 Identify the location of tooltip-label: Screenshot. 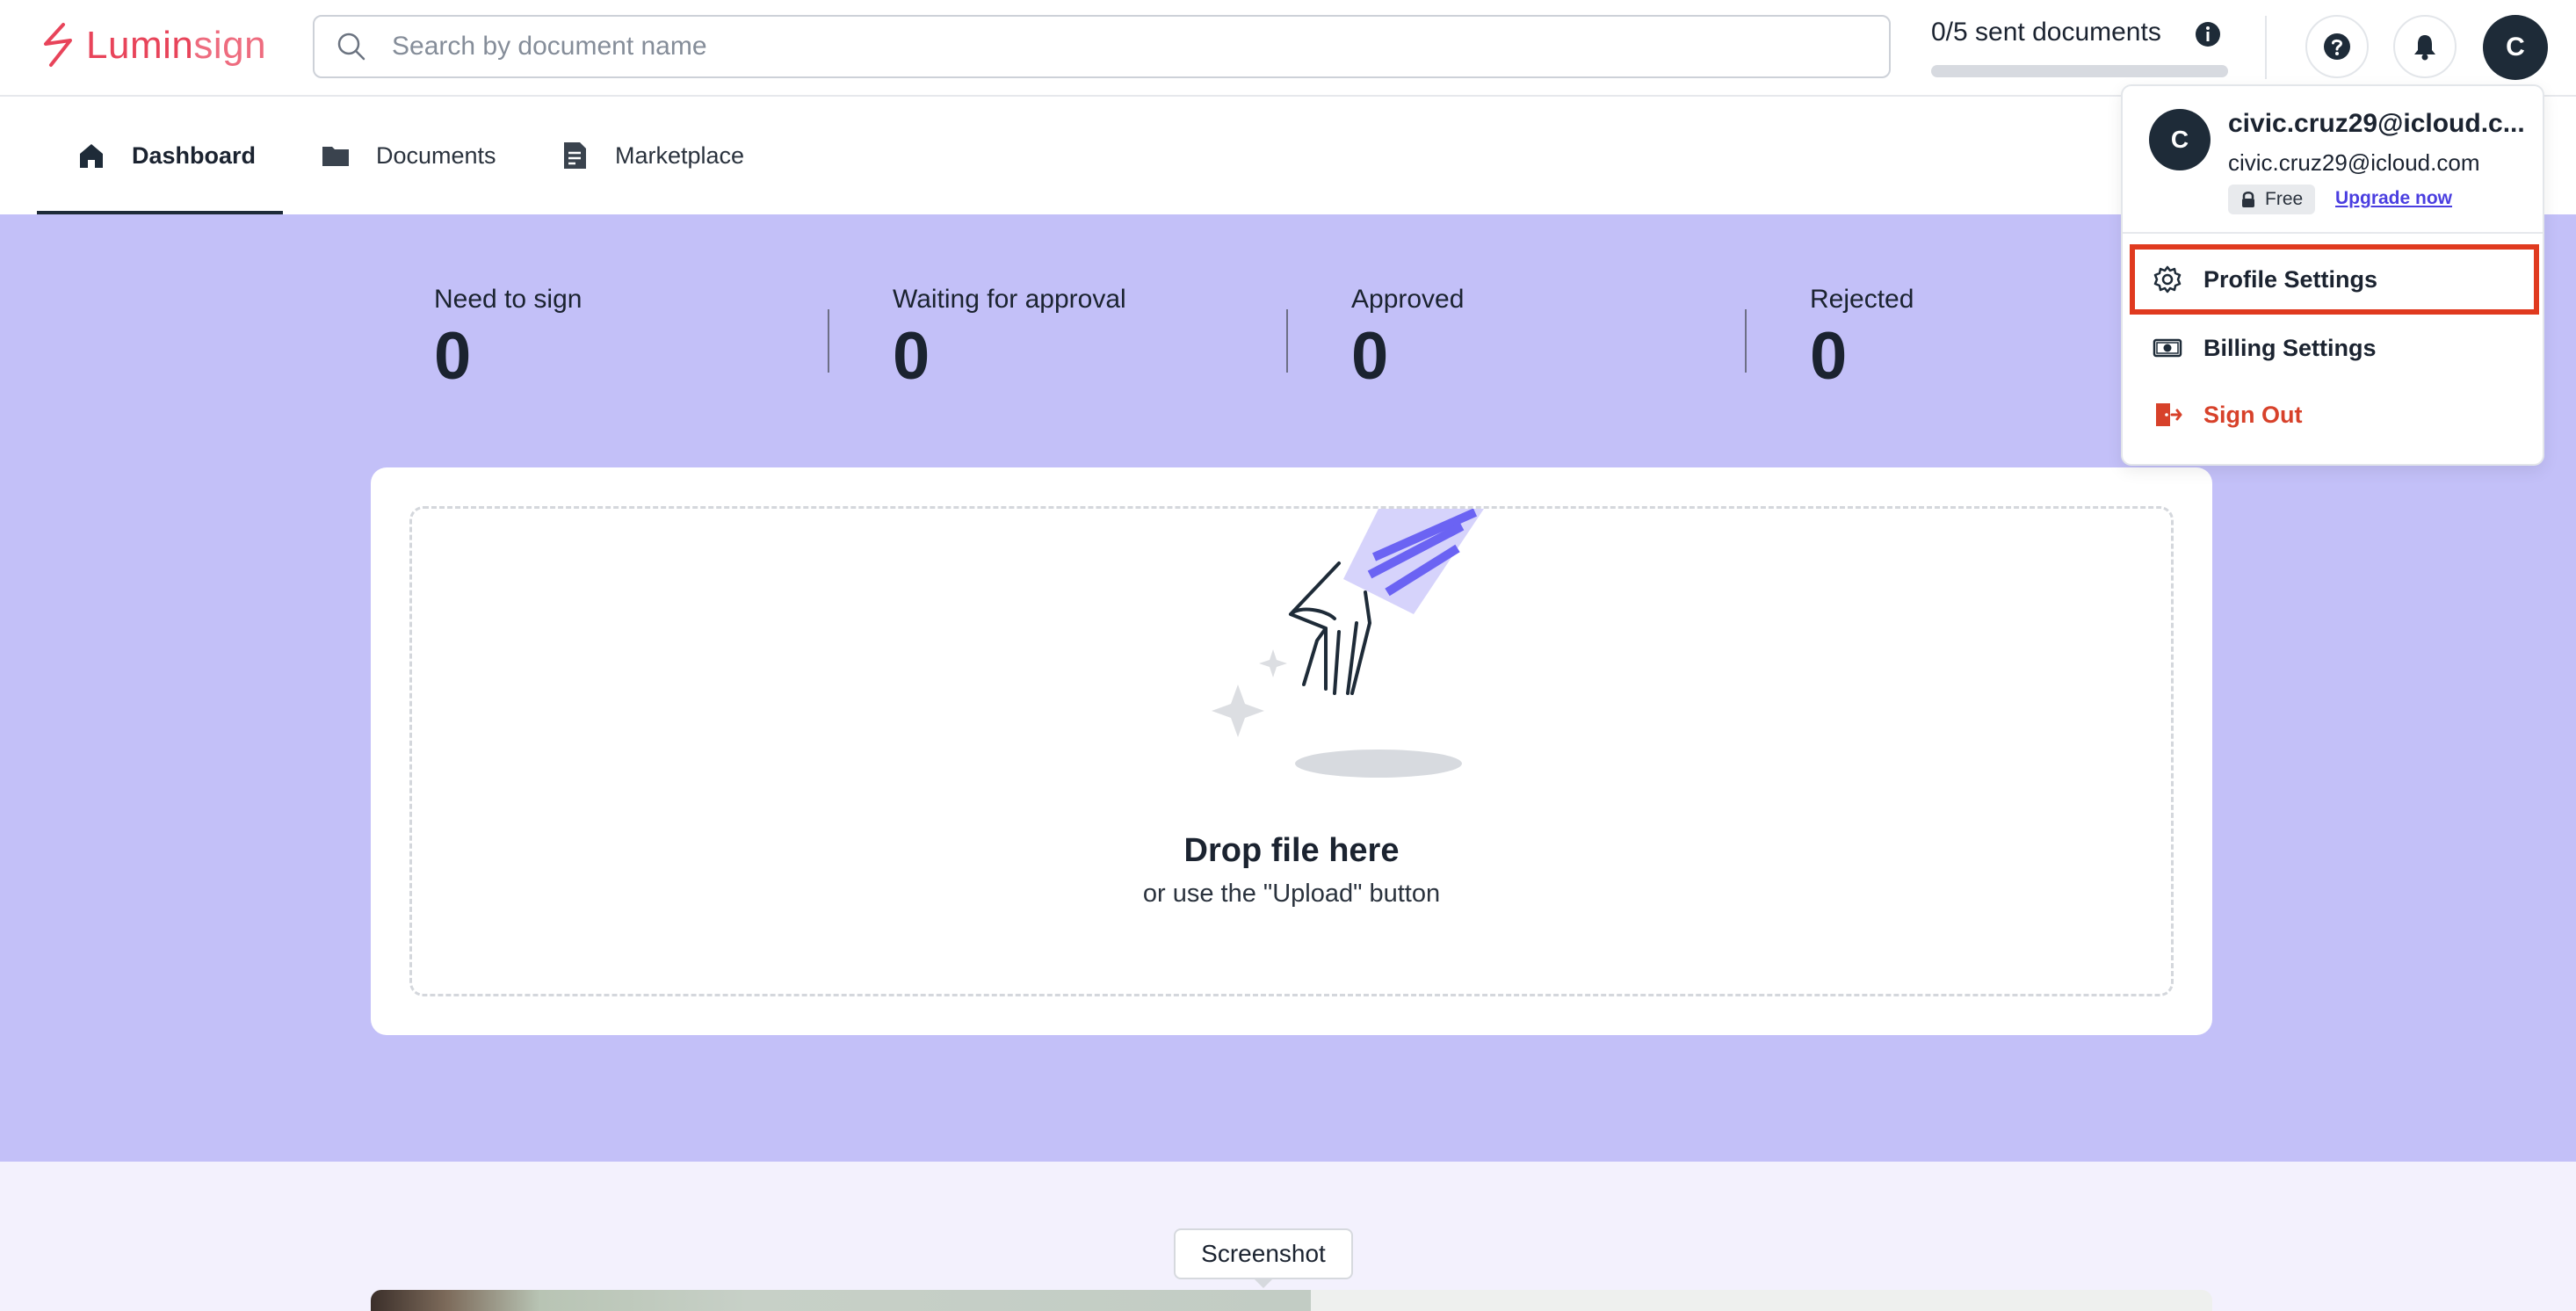
(1263, 1254).